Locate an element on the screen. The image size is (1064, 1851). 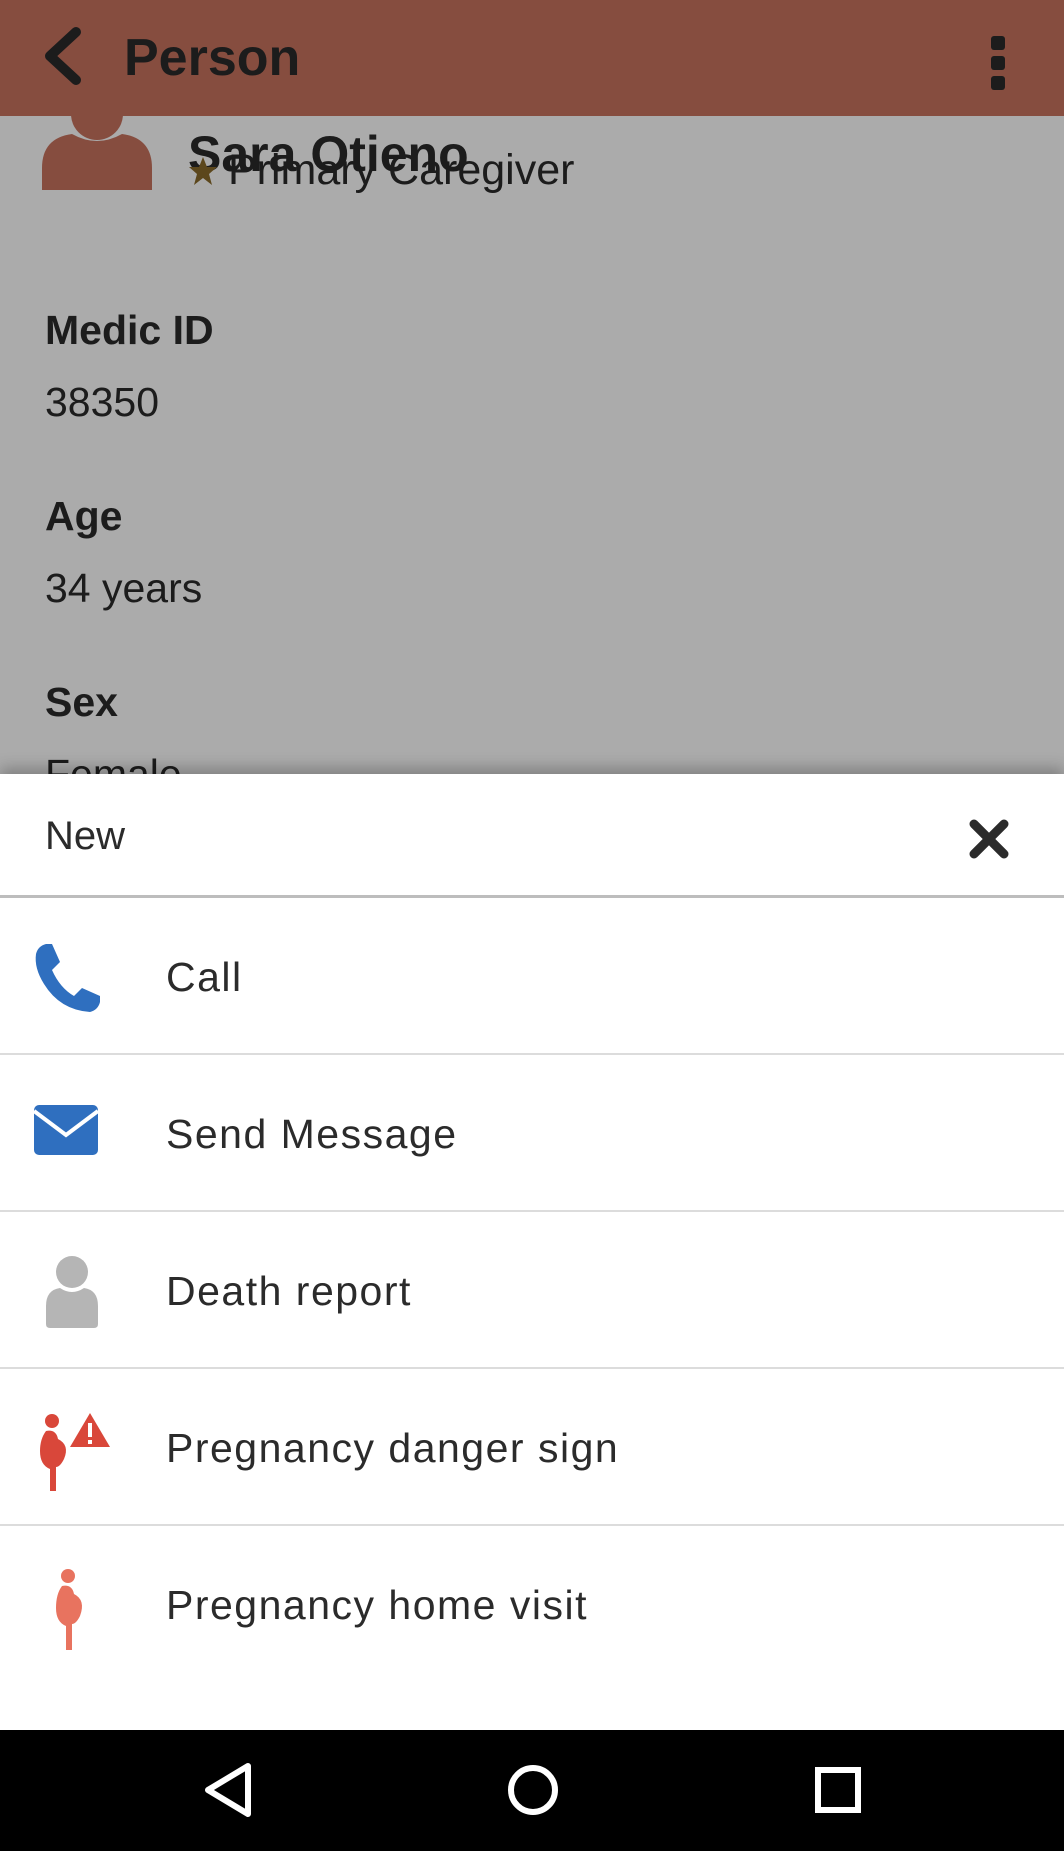
action-label: Send Message is located at coordinates (312, 1134).